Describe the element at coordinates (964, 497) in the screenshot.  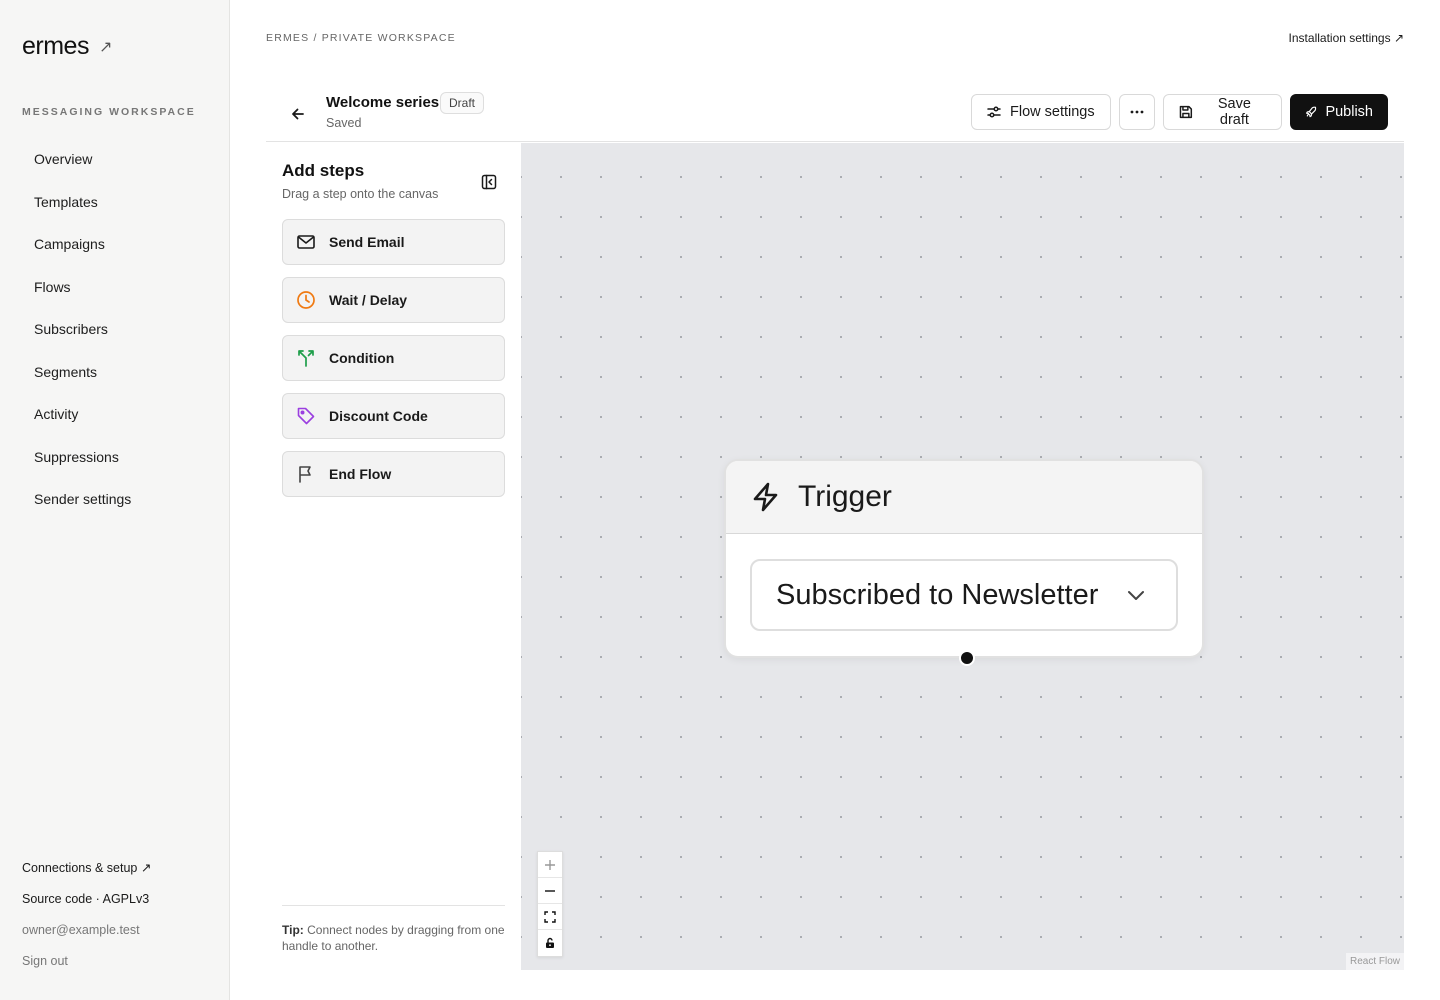
I see `trigger-node-header: Trigger` at that location.